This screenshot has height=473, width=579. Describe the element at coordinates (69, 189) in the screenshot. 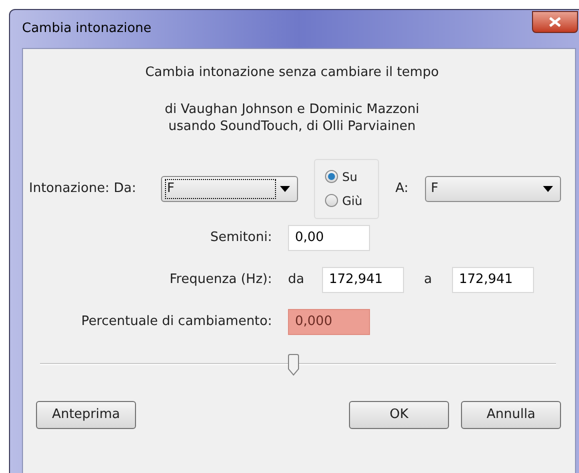

I see `pitch-label: Intonazione:` at that location.